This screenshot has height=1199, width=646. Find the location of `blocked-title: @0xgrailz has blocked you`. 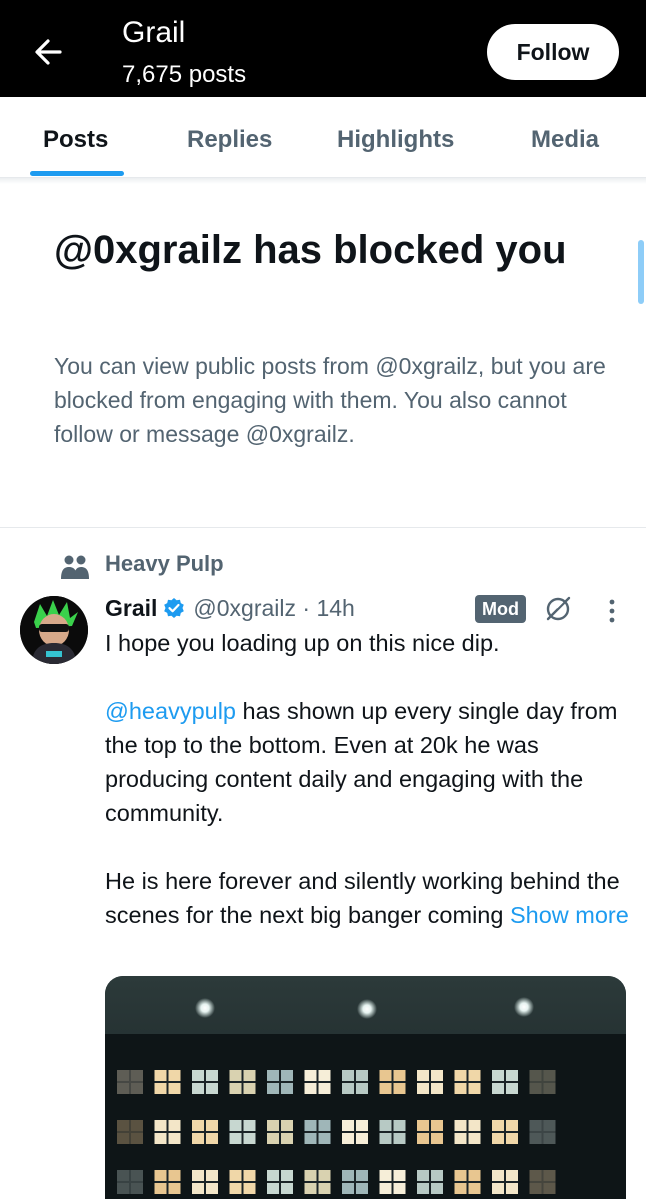

blocked-title: @0xgrailz has blocked you is located at coordinates (310, 250).